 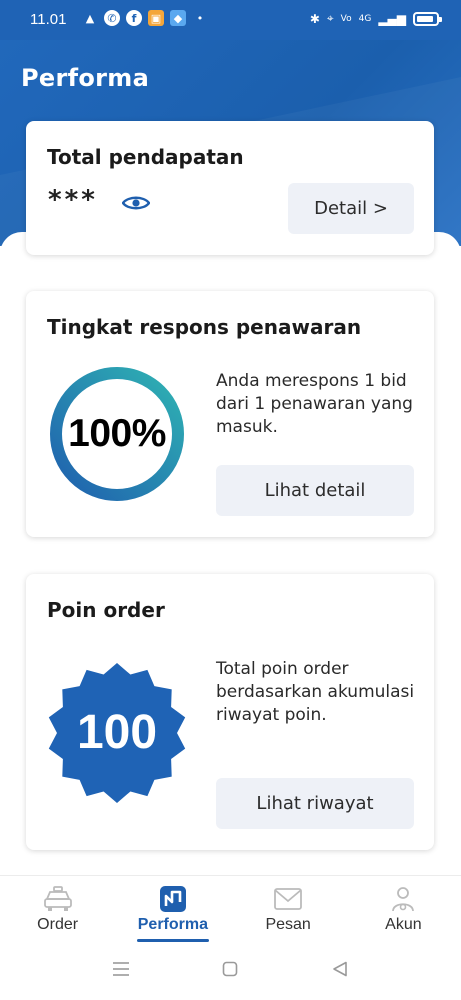 What do you see at coordinates (346, 18) in the screenshot?
I see `volte-icon: Vo` at bounding box center [346, 18].